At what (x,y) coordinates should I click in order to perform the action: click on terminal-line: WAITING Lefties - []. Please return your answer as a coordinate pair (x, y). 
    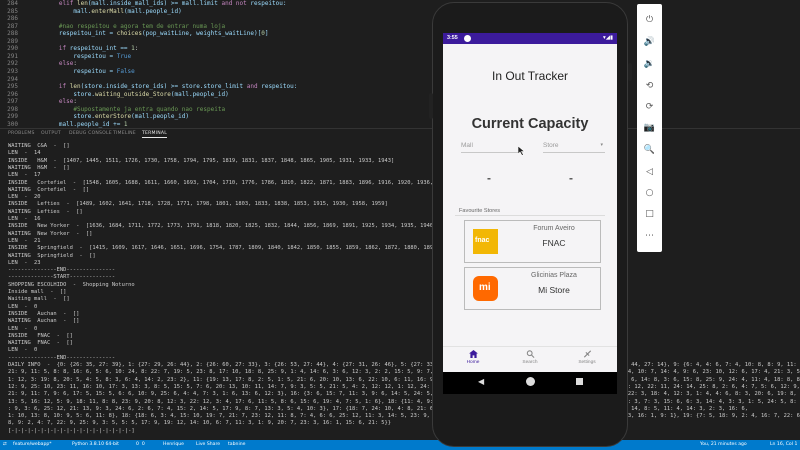
    Looking at the image, I should click on (45, 211).